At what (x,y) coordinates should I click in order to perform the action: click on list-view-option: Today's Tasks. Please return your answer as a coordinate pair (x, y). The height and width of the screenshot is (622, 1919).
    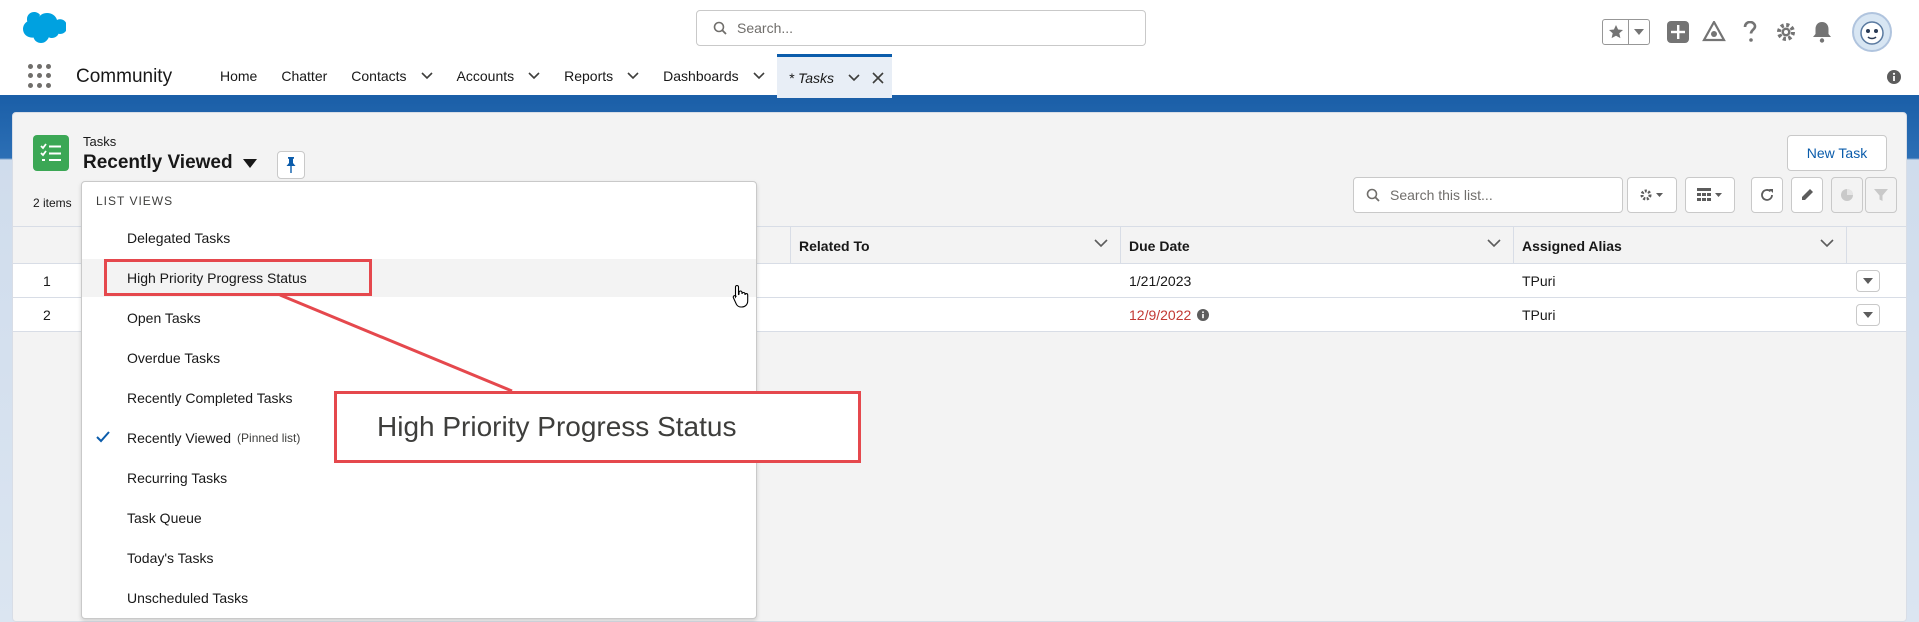
    Looking at the image, I should click on (419, 558).